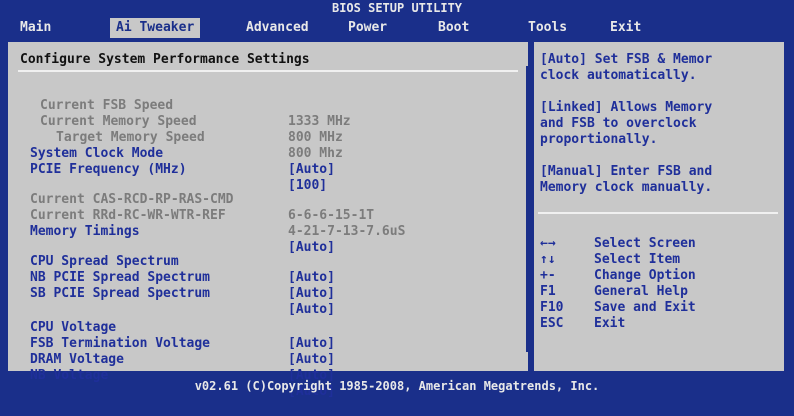 This screenshot has height=416, width=794. What do you see at coordinates (277, 28) in the screenshot?
I see `menu-advanced: Advanced` at bounding box center [277, 28].